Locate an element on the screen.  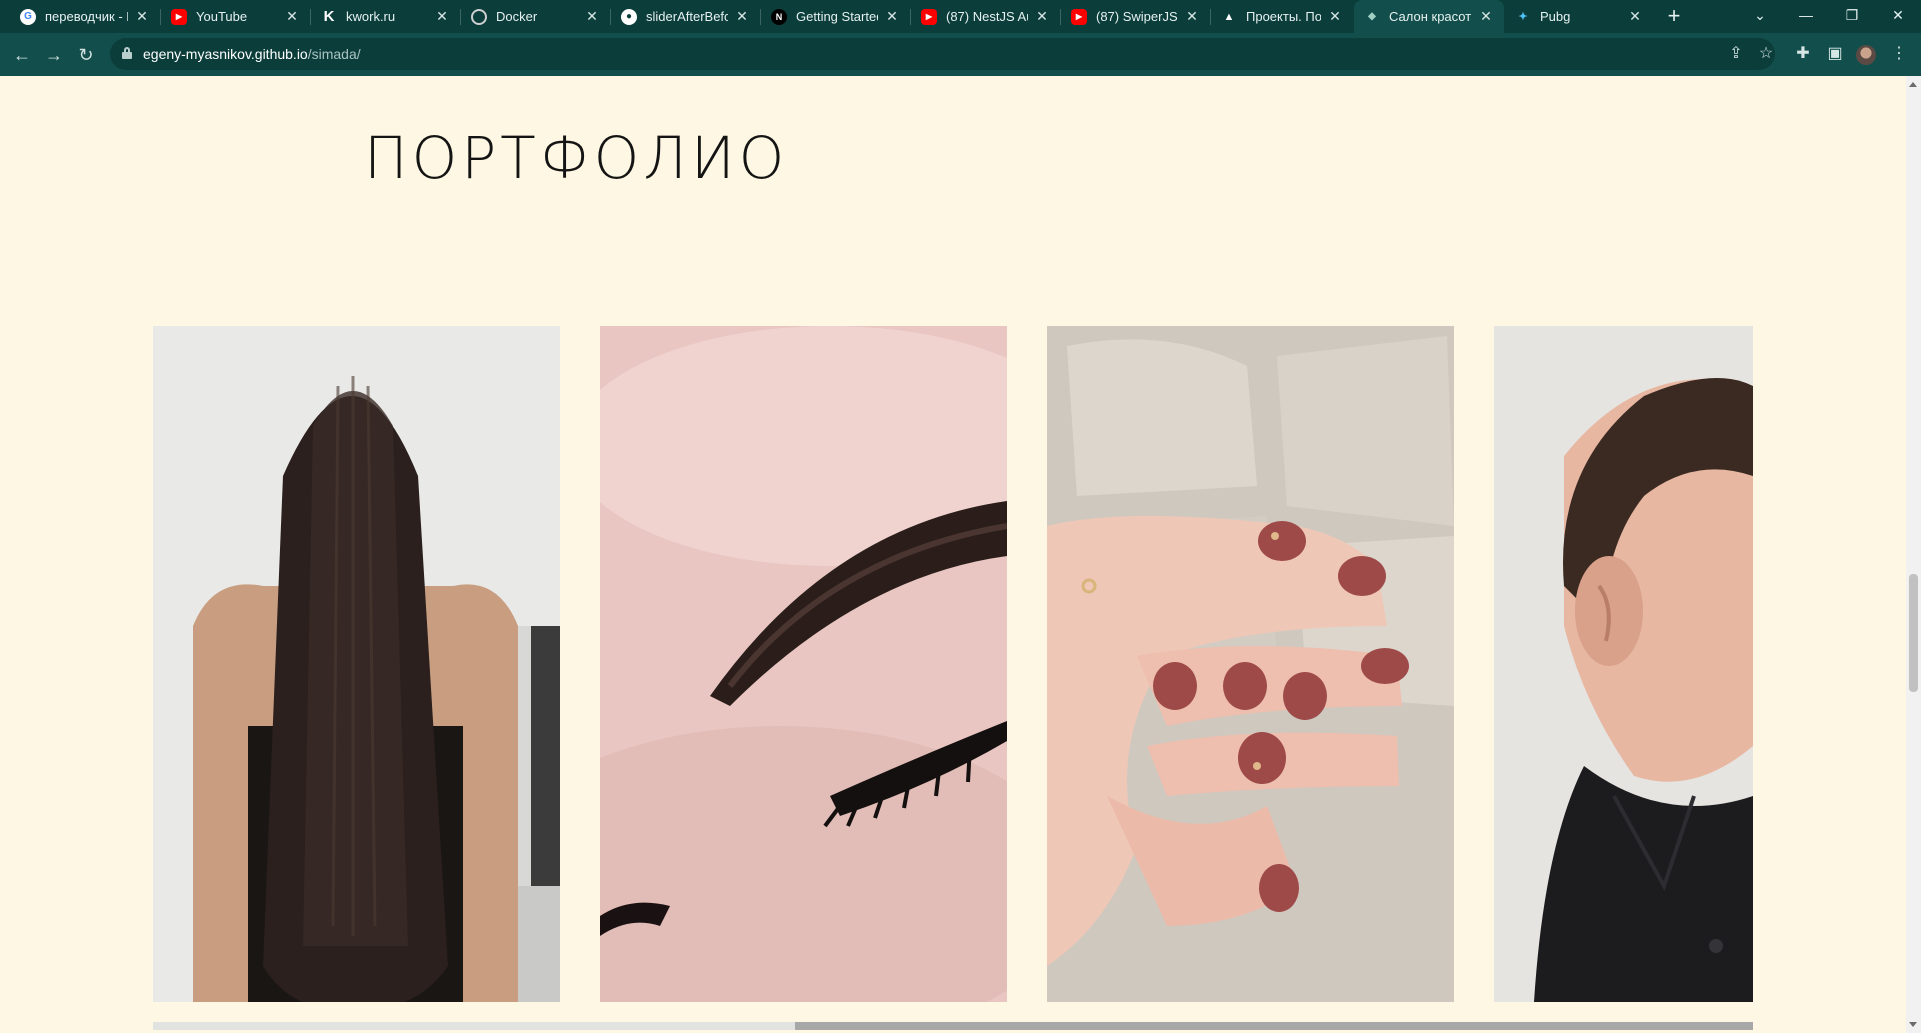
portfolio-card-long-hair is located at coordinates (356, 664).